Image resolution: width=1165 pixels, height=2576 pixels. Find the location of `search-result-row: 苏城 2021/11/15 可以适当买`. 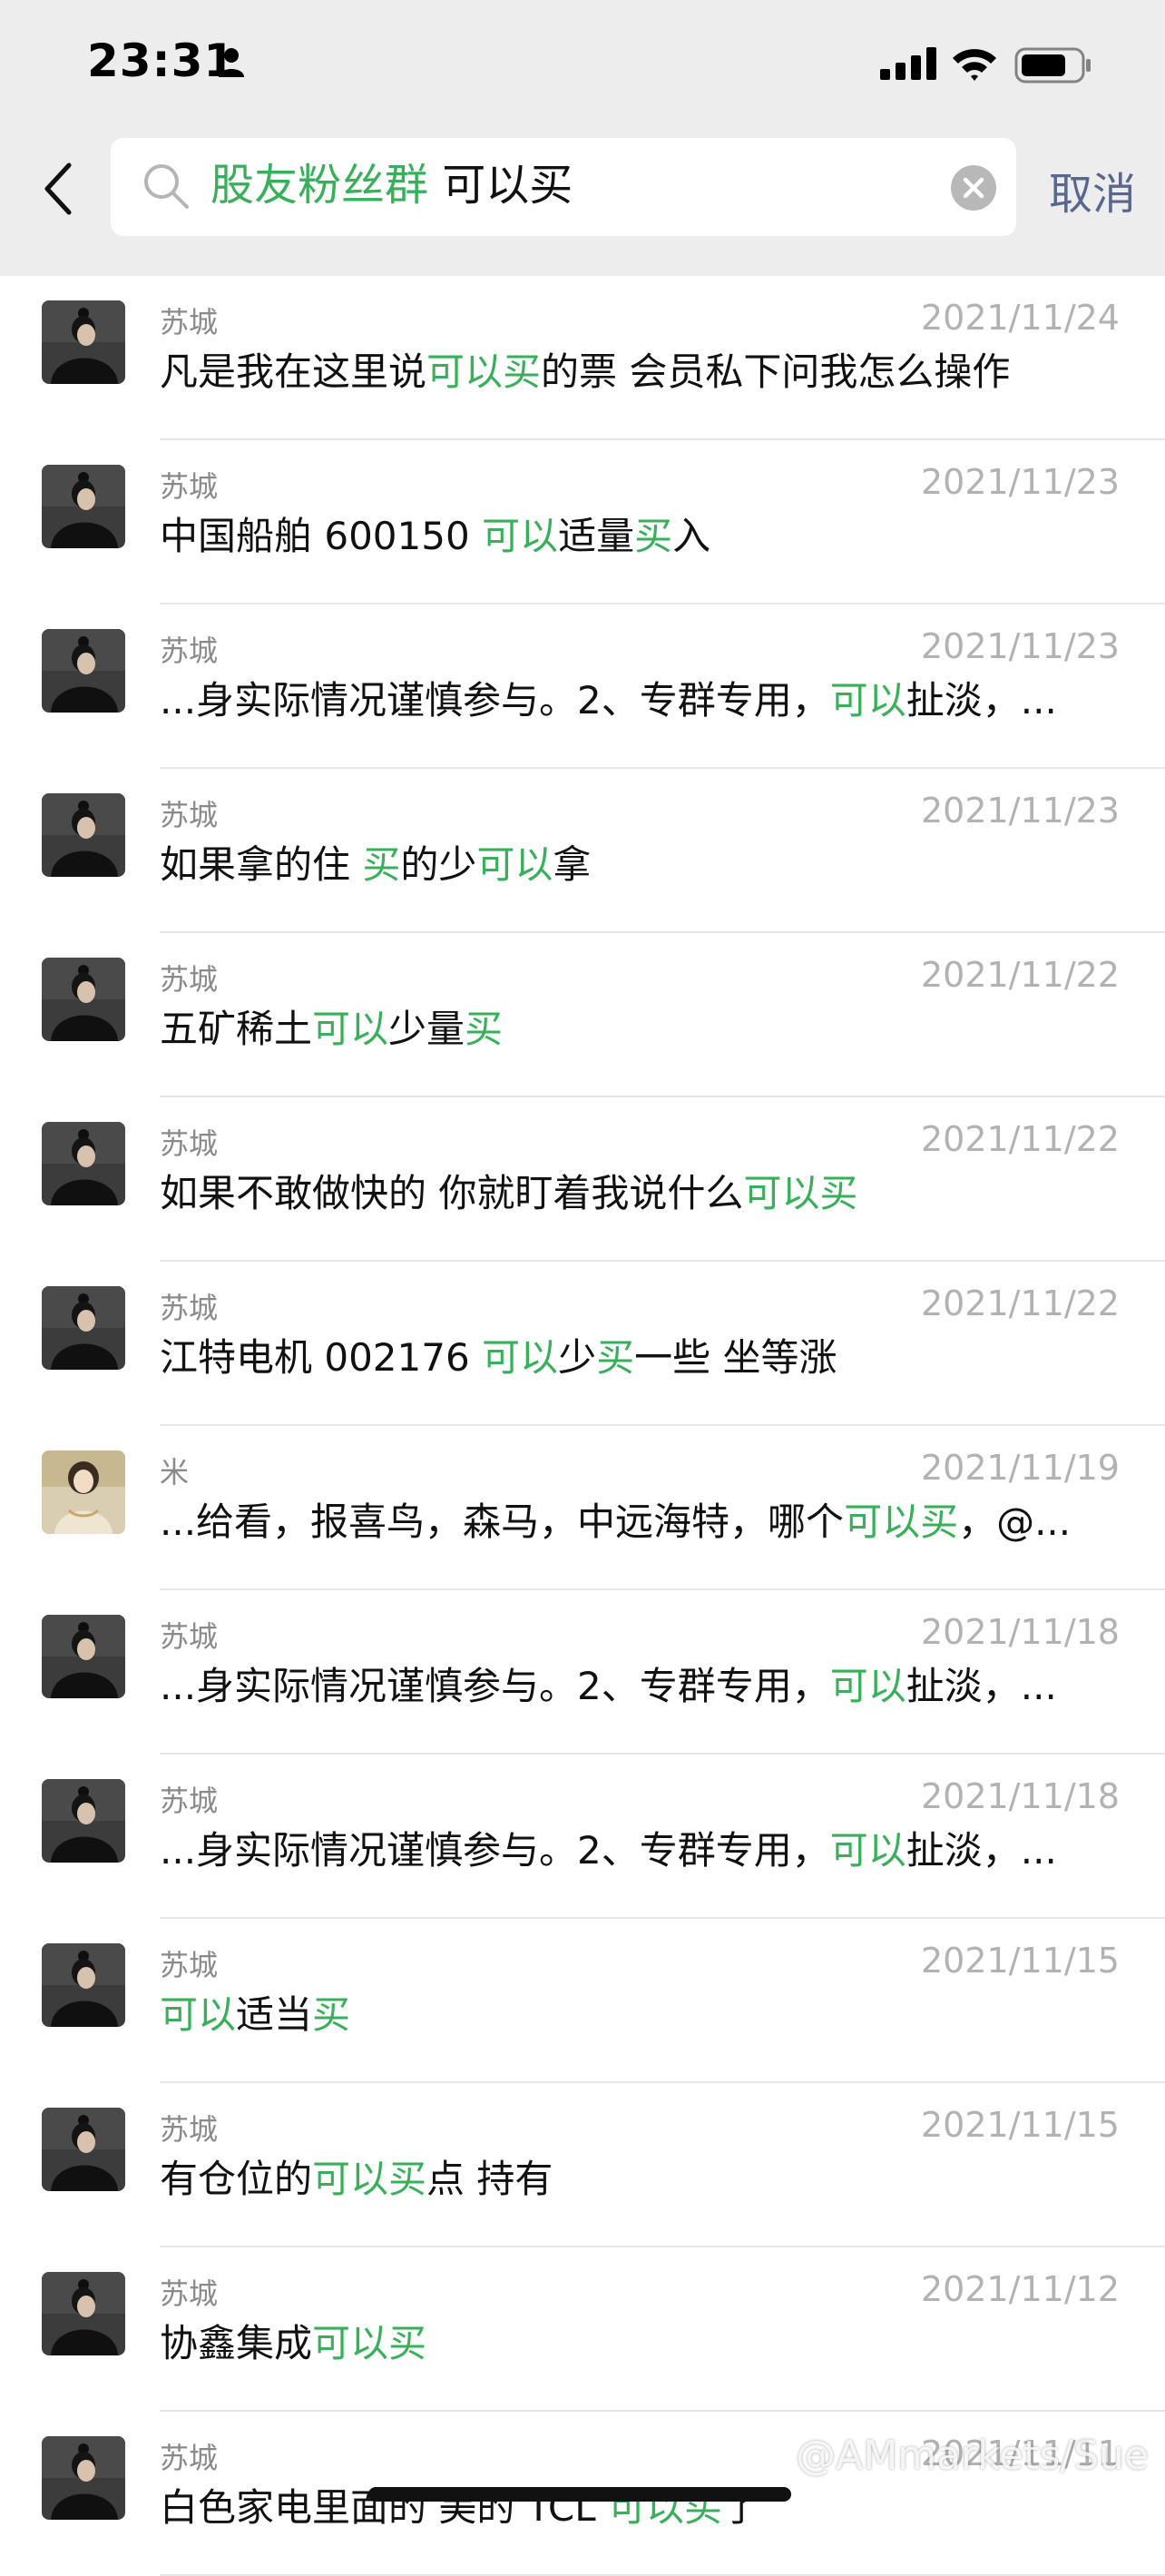

search-result-row: 苏城 2021/11/15 可以适当买 is located at coordinates (582, 2001).